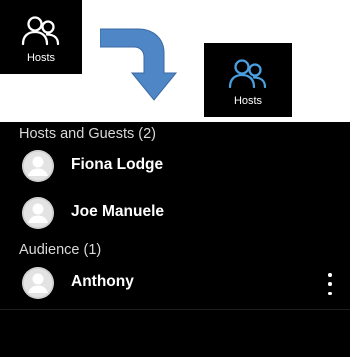 Image resolution: width=360 pixels, height=357 pixels. I want to click on curved-arrow-icon, so click(139, 64).